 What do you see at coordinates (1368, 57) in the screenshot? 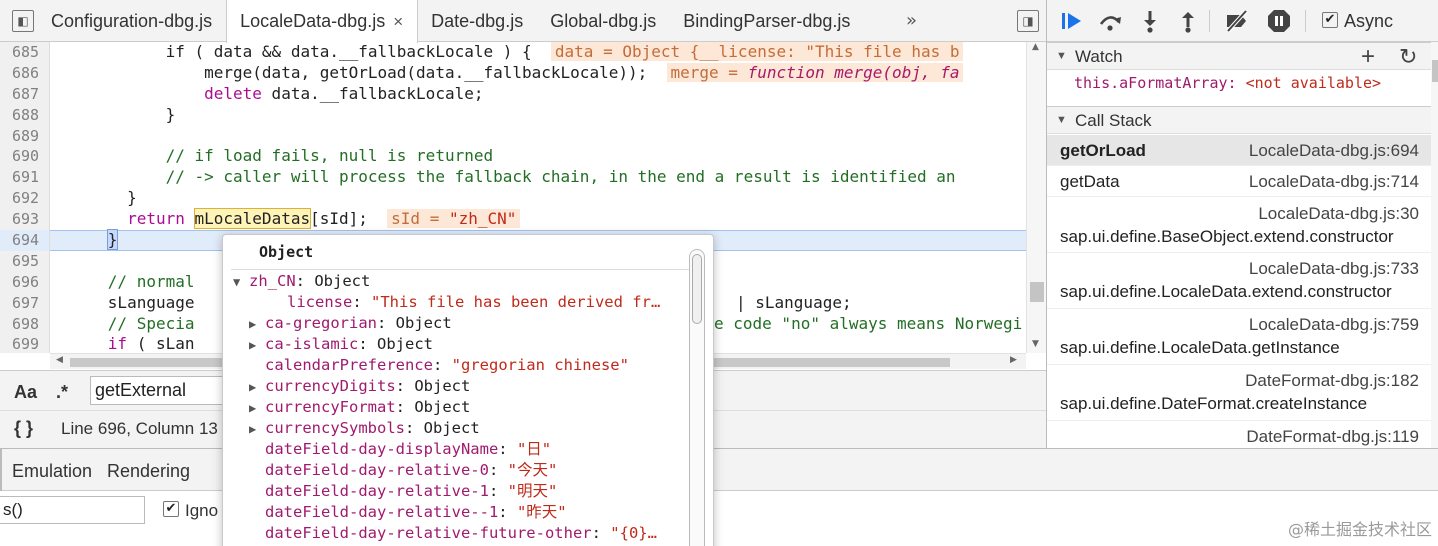
I see `add-watch-icon: +` at bounding box center [1368, 57].